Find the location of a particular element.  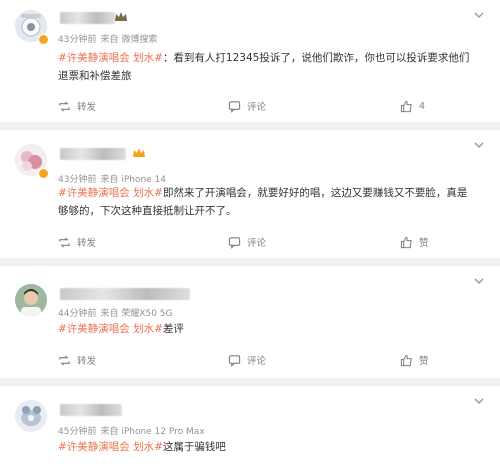

like-button: 4 is located at coordinates (412, 106).